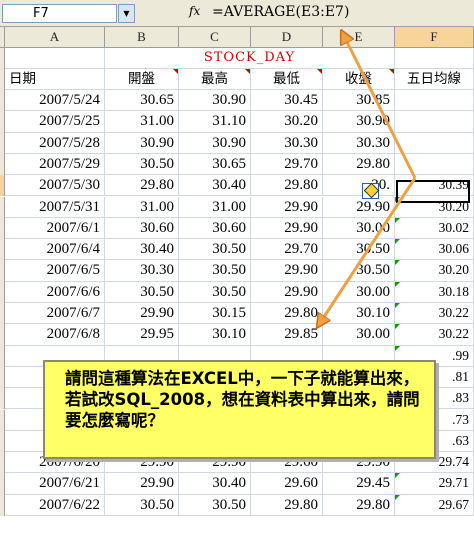 The height and width of the screenshot is (539, 474). Describe the element at coordinates (55, 335) in the screenshot. I see `cell-date: 2007/6/8` at that location.